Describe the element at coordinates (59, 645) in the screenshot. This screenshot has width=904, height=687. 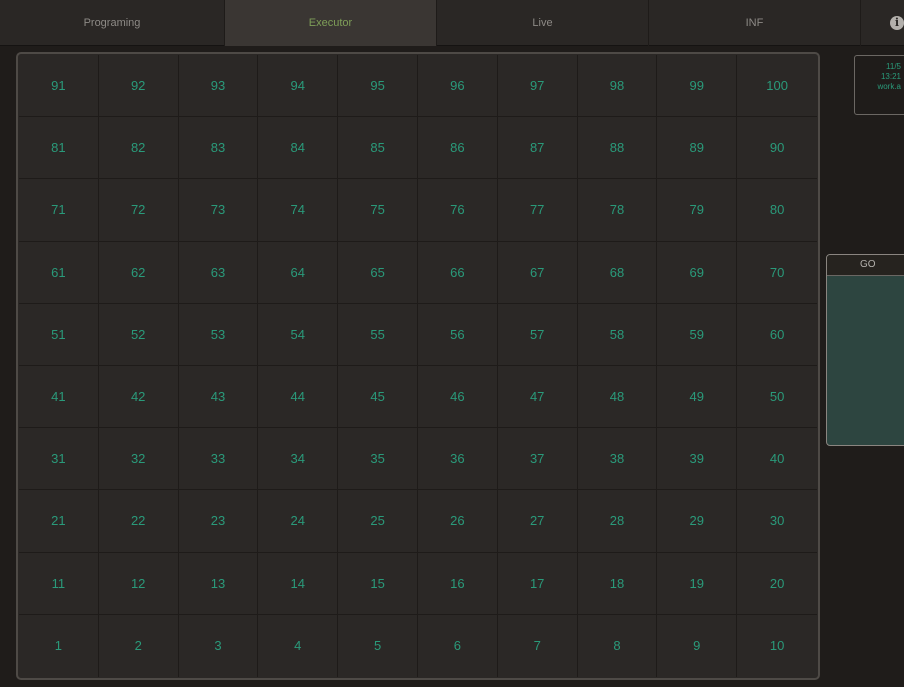
I see `executor-button: 1` at that location.